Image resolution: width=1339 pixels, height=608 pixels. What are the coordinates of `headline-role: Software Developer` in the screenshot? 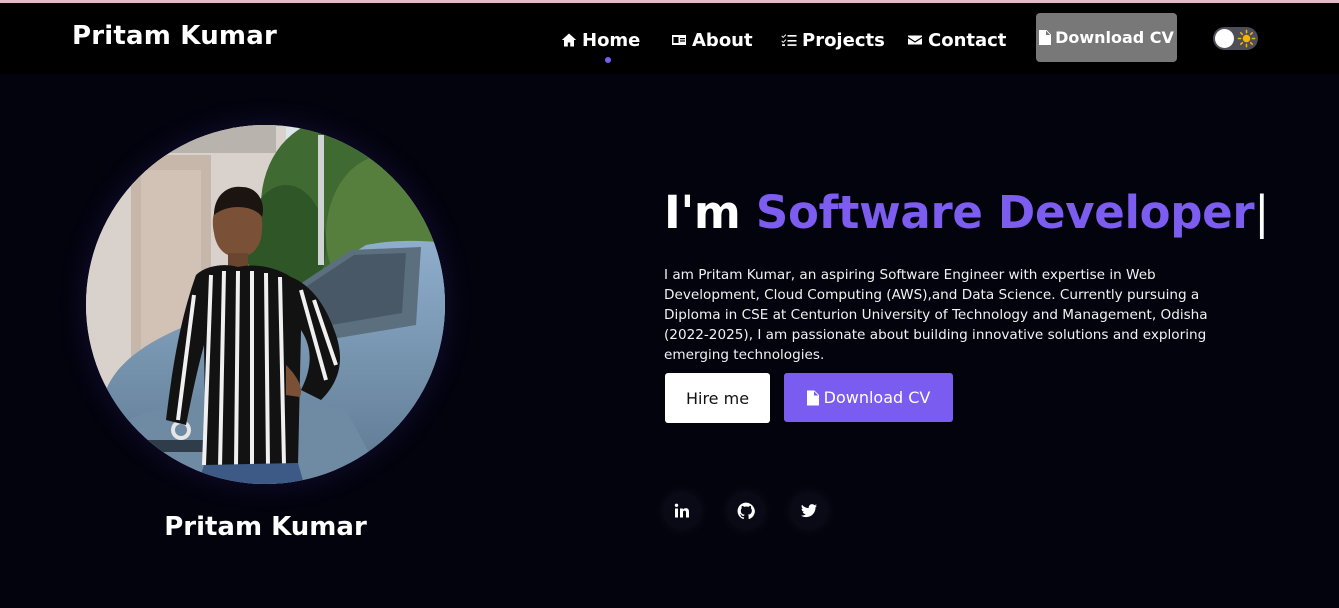 It's located at (1005, 212).